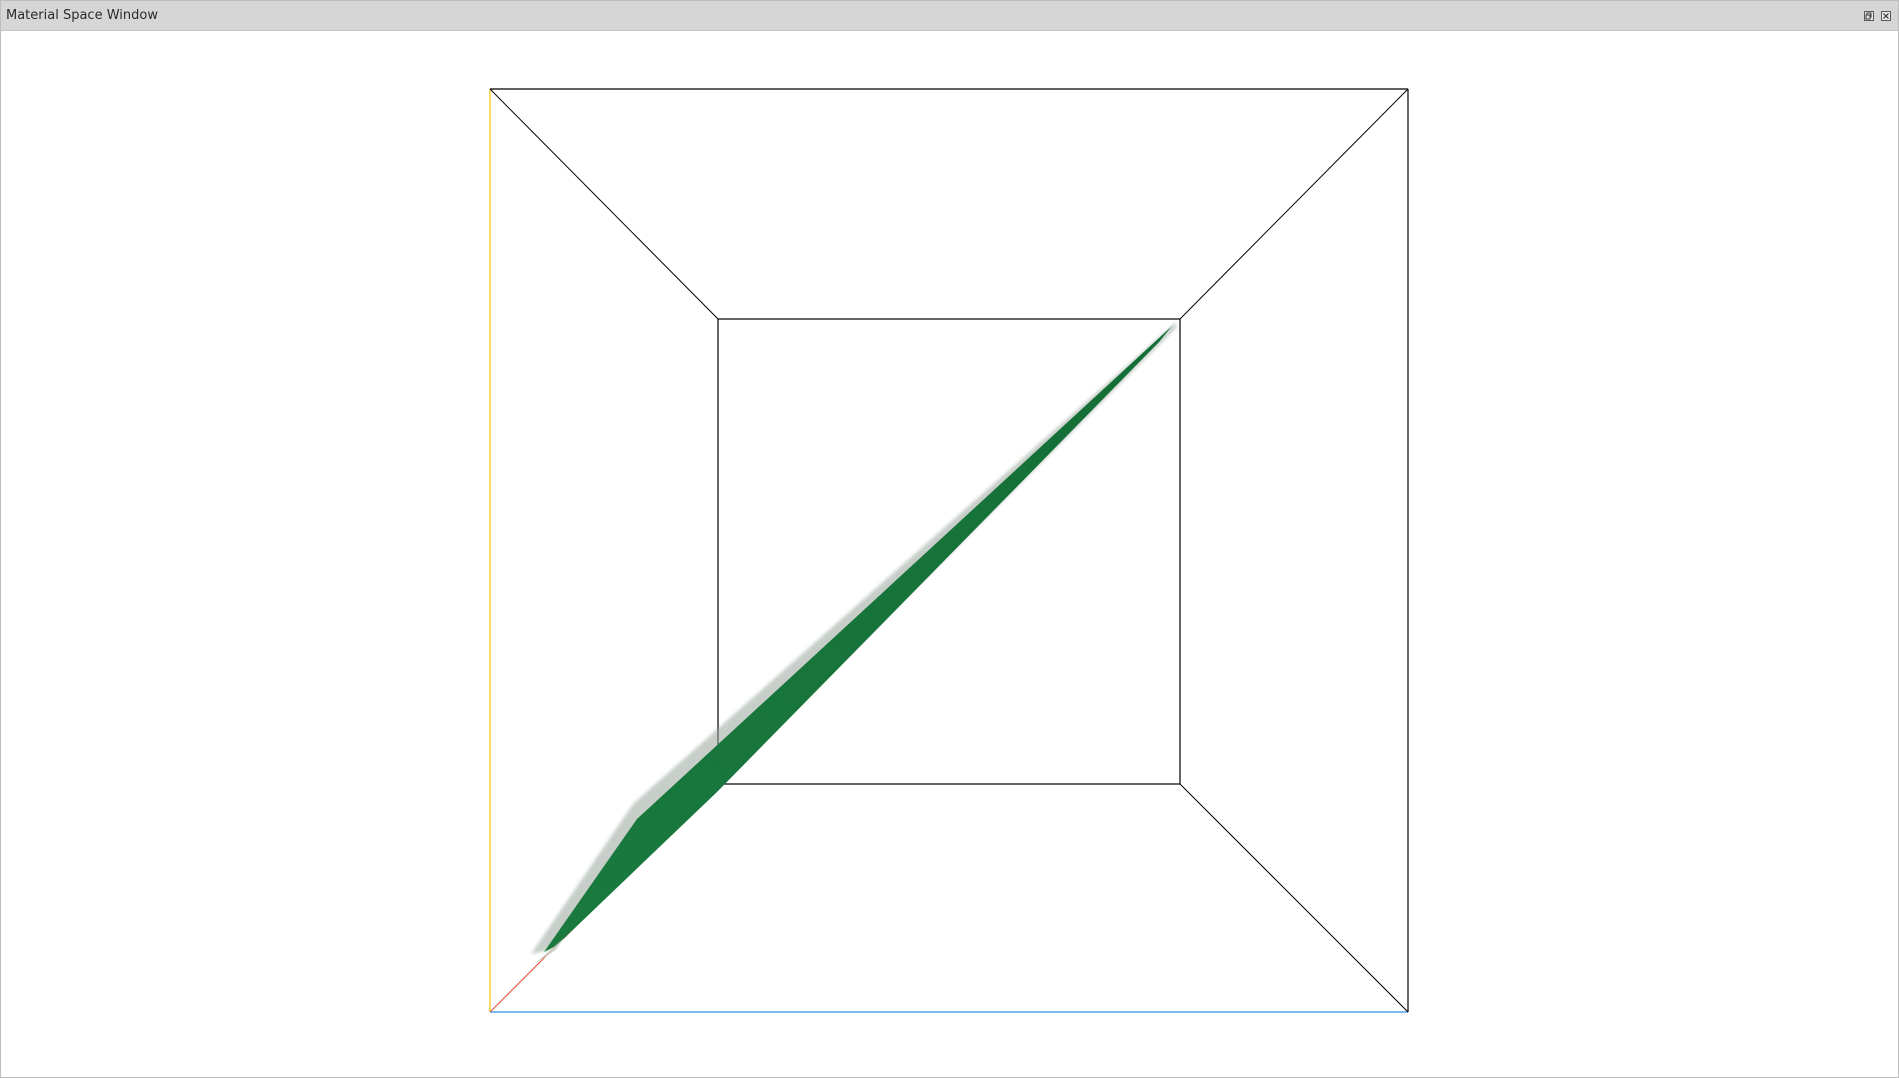  I want to click on cube-edge-top-left, so click(604, 204).